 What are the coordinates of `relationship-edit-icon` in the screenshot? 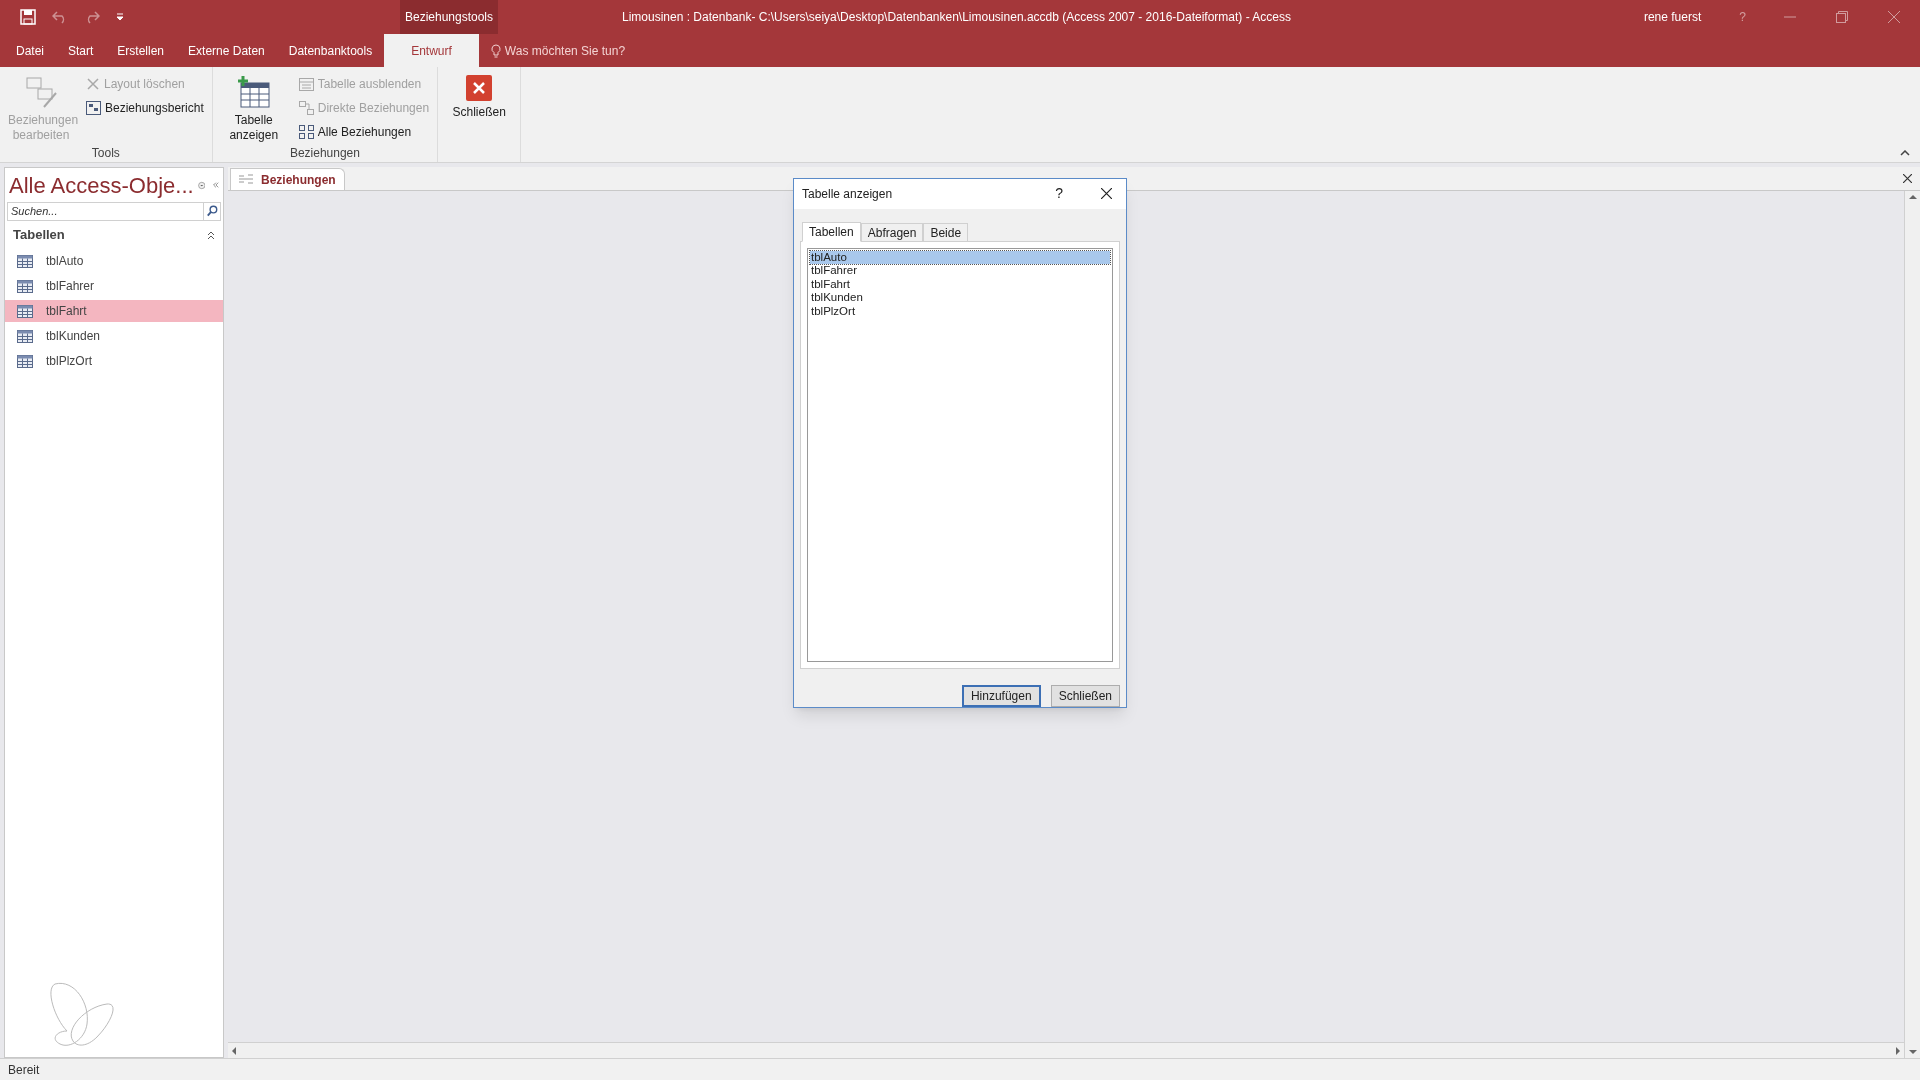 It's located at (41, 92).